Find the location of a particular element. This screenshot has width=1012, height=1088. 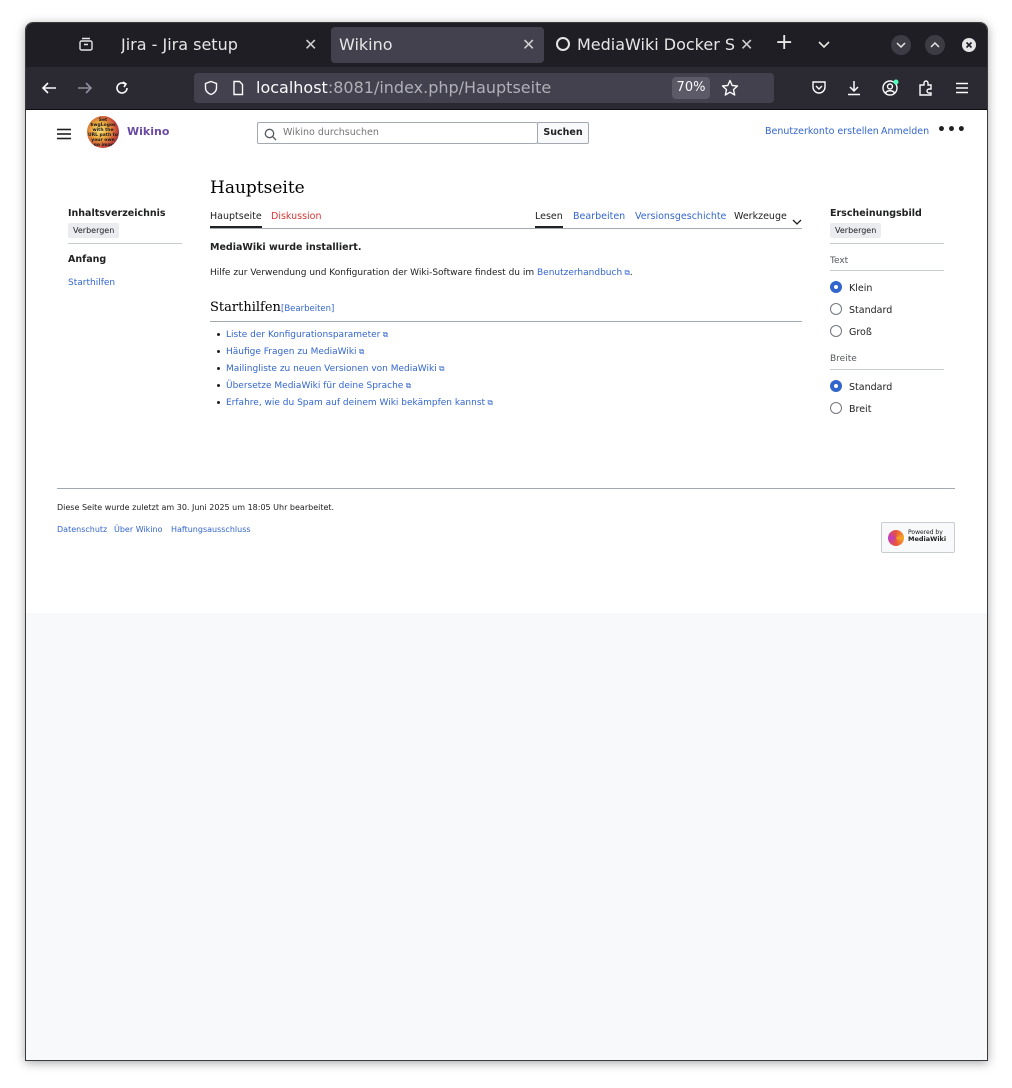

search-box is located at coordinates (397, 133).